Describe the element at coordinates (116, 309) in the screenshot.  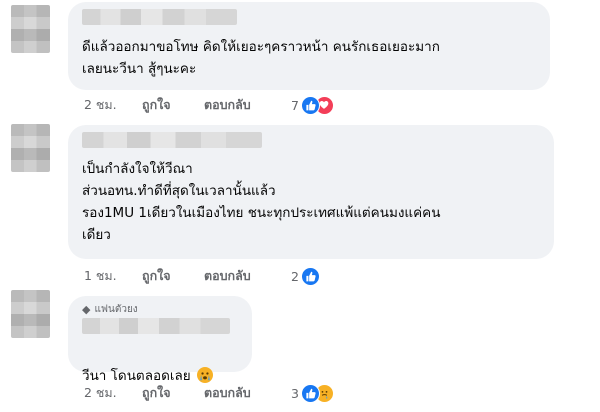
I see `top-fan-label: แฟนตัวยง` at that location.